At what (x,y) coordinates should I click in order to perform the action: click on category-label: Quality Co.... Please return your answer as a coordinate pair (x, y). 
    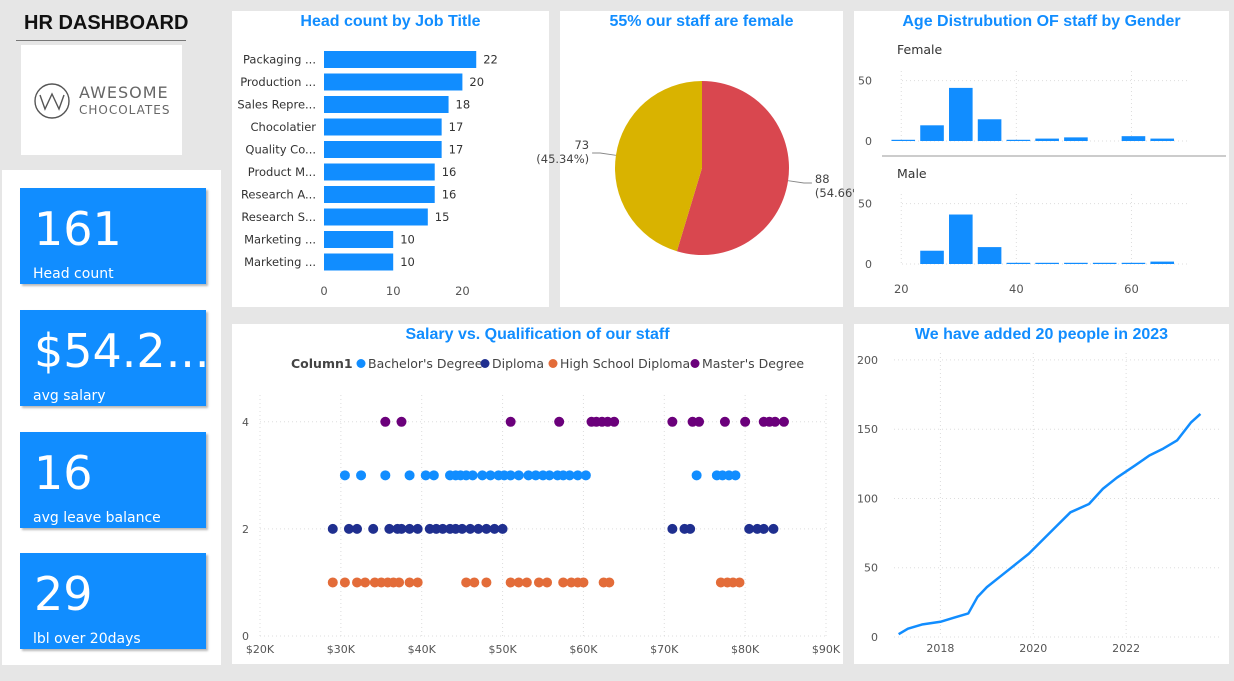
    Looking at the image, I should click on (280, 150).